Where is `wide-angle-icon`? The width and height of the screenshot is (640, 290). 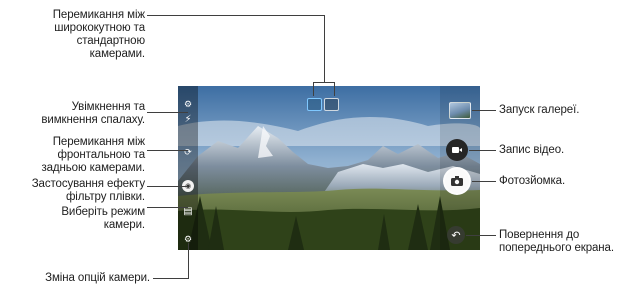 wide-angle-icon is located at coordinates (314, 104).